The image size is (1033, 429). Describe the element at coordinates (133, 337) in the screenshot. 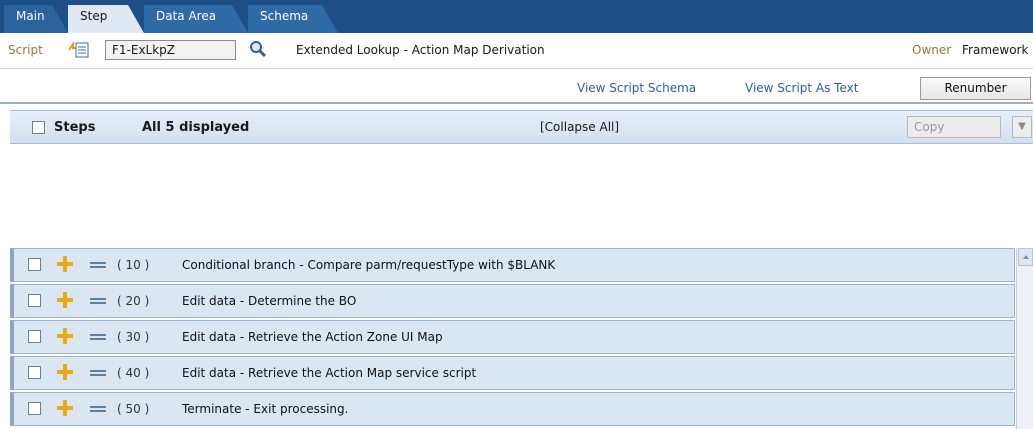

I see `step-sequence: ( 30 )` at that location.